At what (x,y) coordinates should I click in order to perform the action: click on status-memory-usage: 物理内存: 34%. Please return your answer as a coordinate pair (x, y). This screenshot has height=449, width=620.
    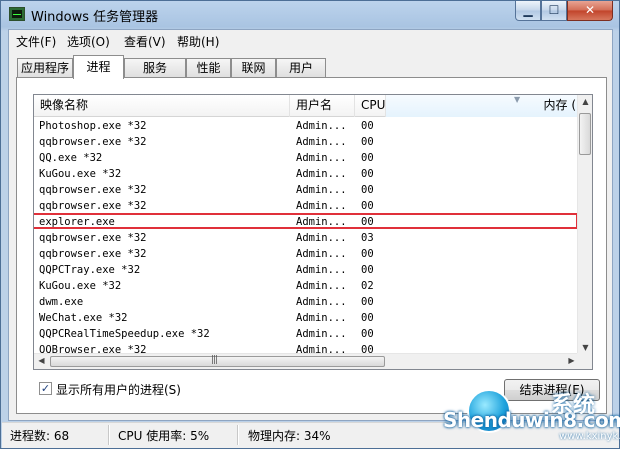
    Looking at the image, I should click on (289, 436).